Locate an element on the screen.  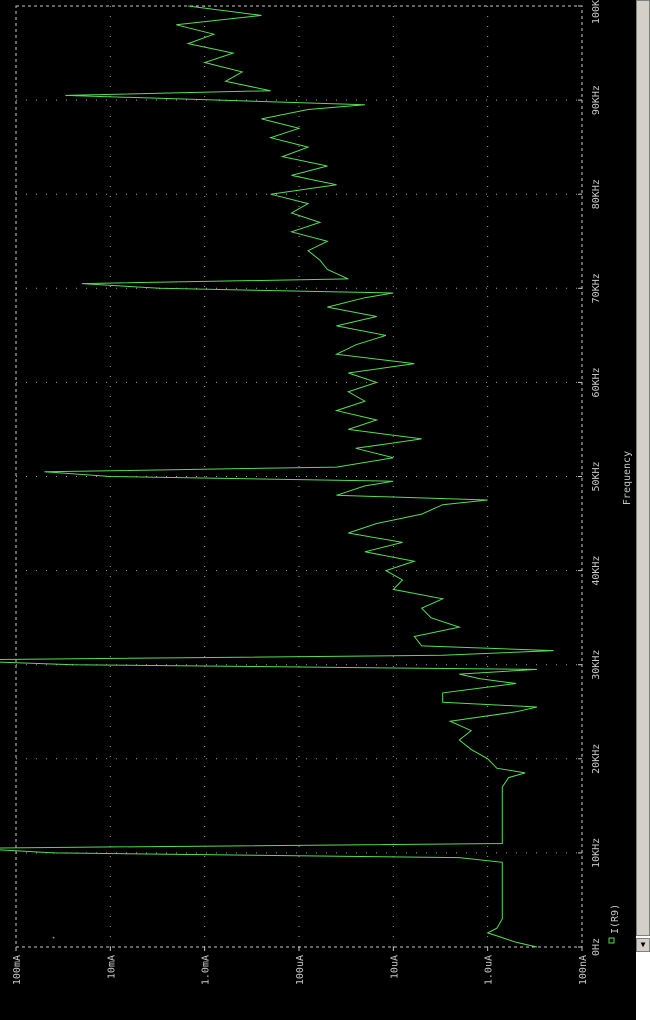
x-tick-label-10: 100KHz is located at coordinates (596, 12).